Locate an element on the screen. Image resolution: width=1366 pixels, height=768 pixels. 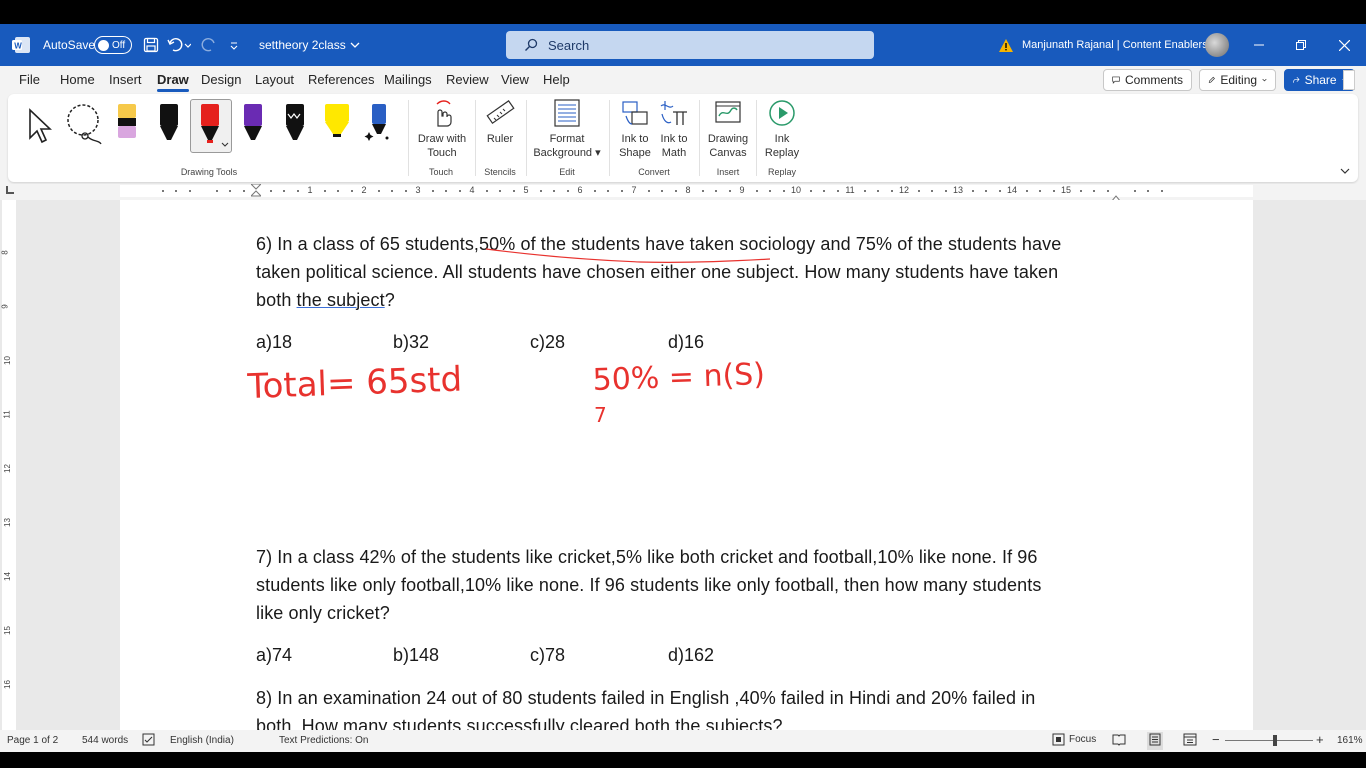
text-predictions: Text Predictions: On is located at coordinates (323, 740).